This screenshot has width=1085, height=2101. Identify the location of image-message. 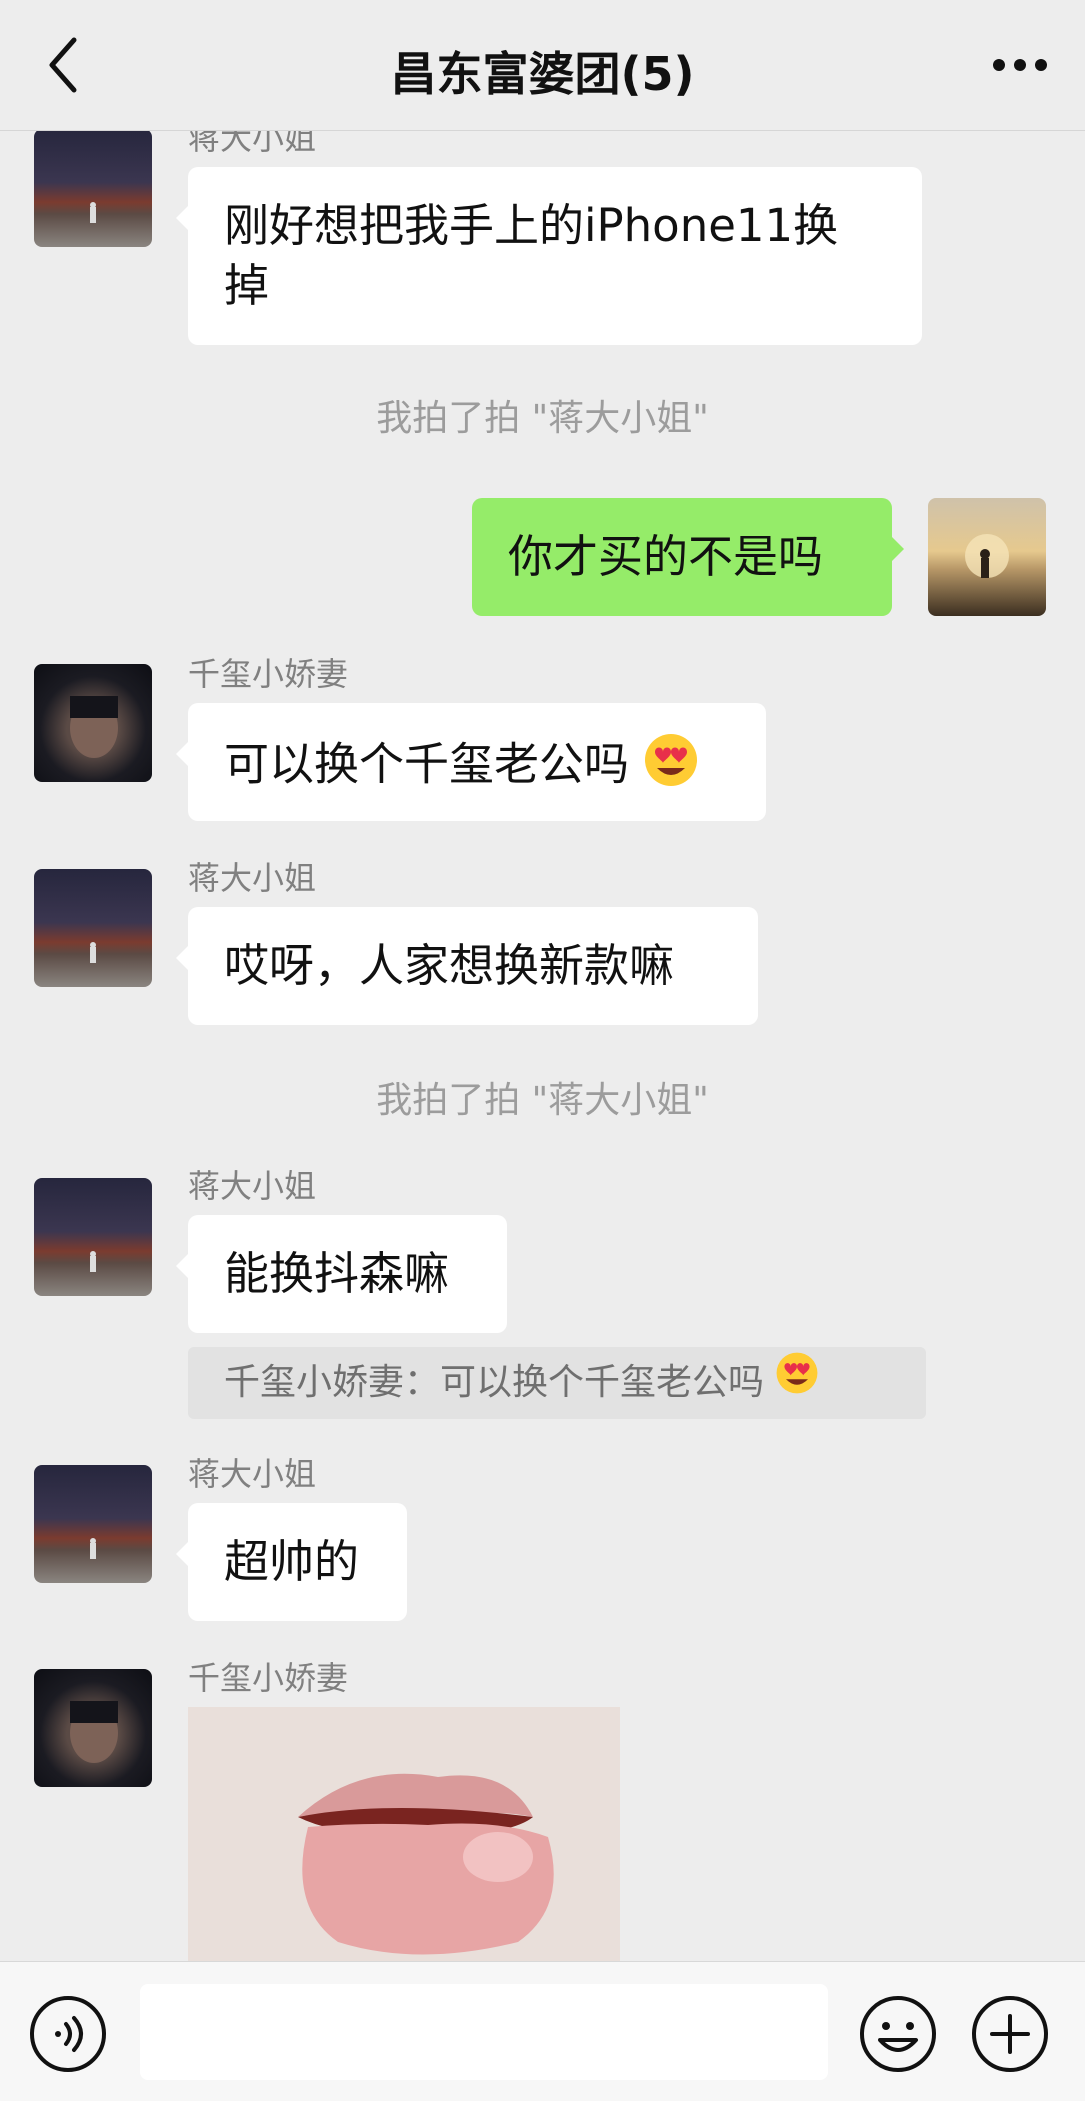
(404, 1834).